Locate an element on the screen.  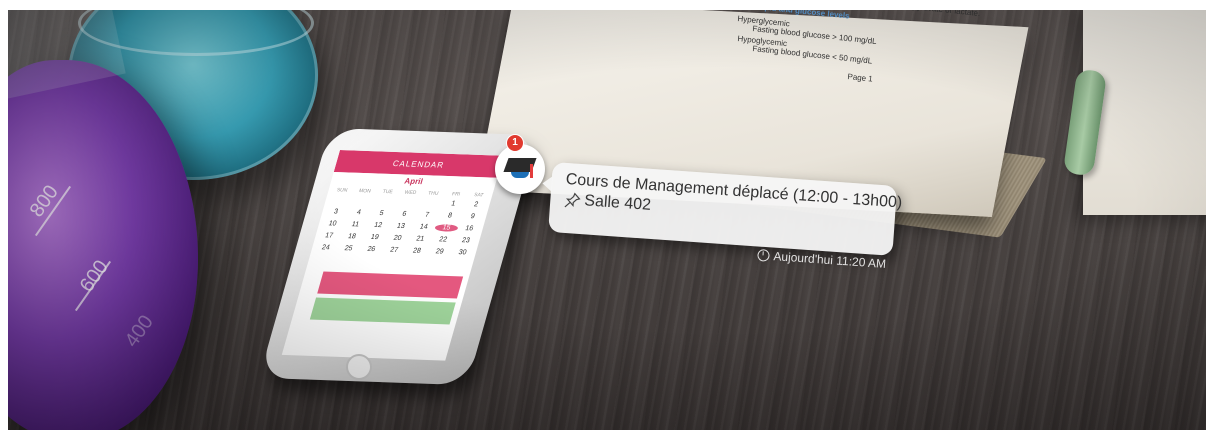
calendar-day: 30 is located at coordinates (462, 253).